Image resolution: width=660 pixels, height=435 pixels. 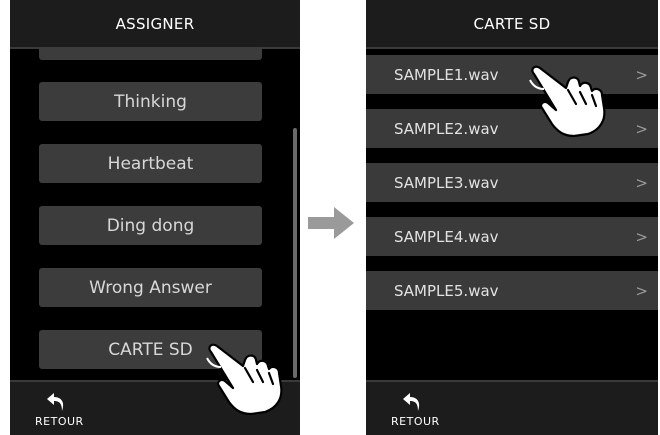 I want to click on list-item-ding-dong: Ding dong, so click(x=150, y=225).